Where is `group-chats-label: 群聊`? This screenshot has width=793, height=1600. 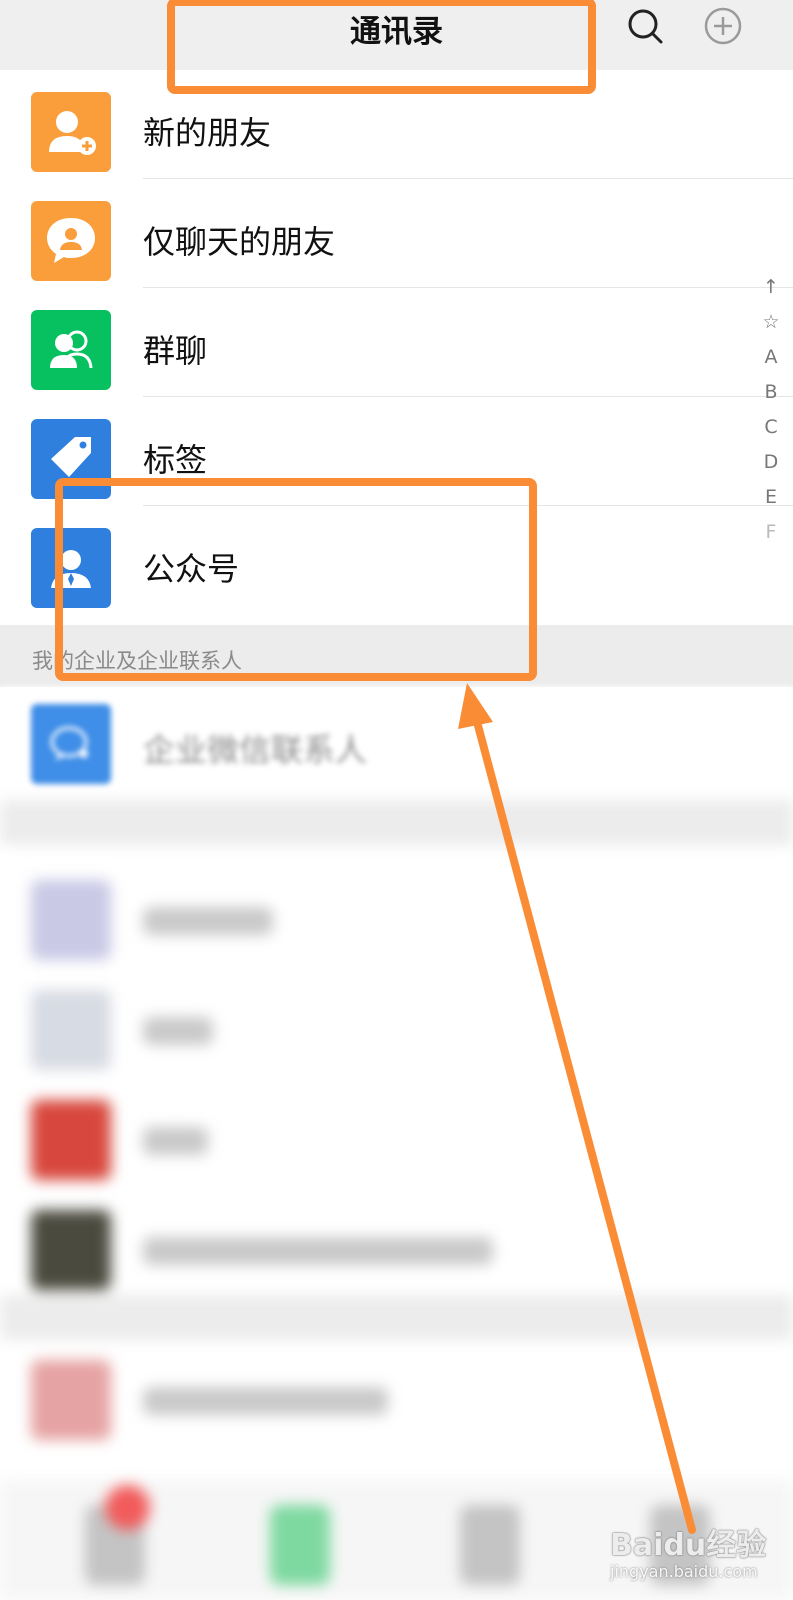
group-chats-label: 群聊 is located at coordinates (175, 351).